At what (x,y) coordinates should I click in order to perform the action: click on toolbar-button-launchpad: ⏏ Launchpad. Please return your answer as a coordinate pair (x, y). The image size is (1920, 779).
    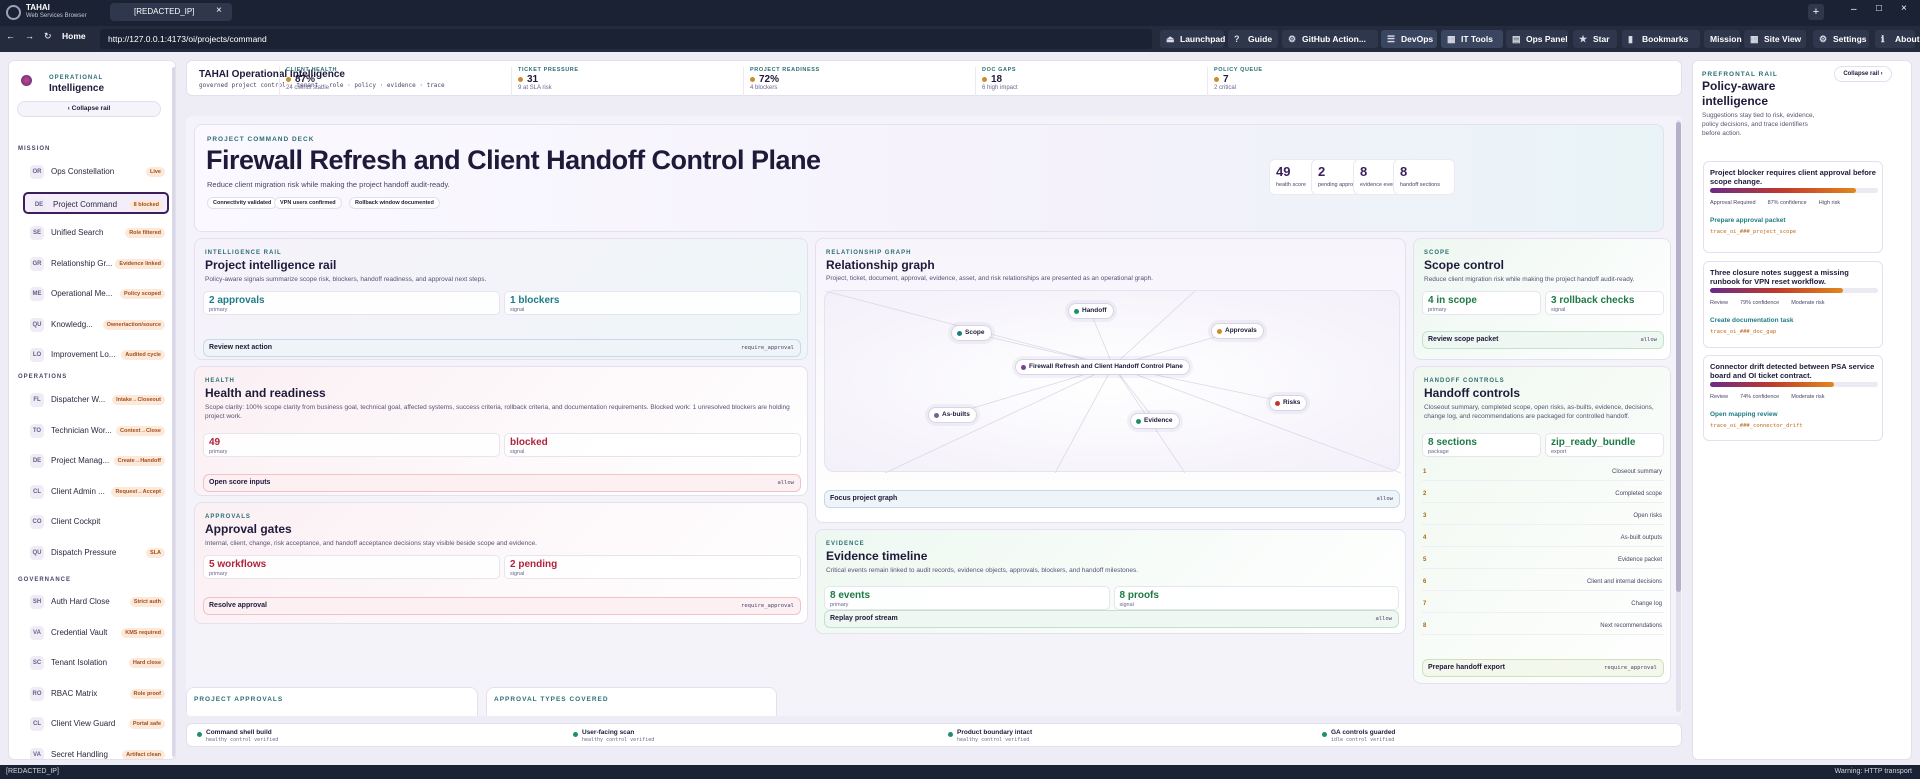
    Looking at the image, I should click on (1192, 39).